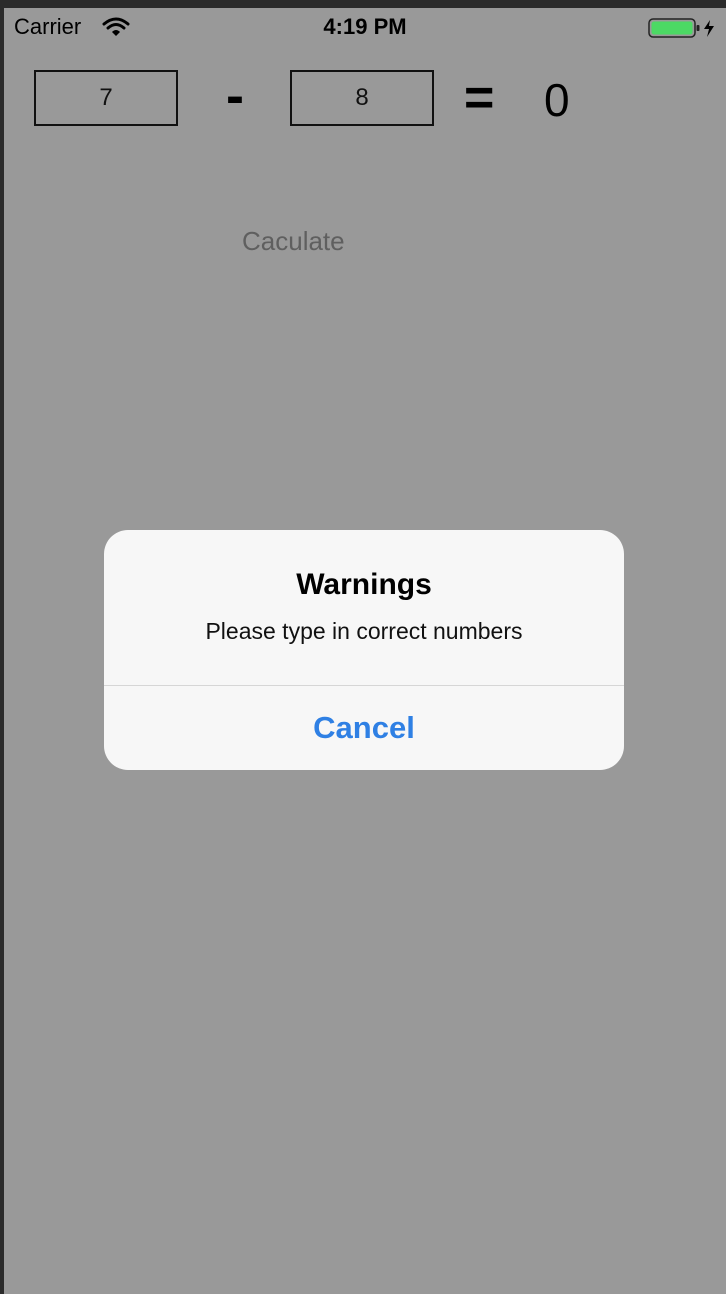  What do you see at coordinates (362, 98) in the screenshot?
I see `second-number-field: 8` at bounding box center [362, 98].